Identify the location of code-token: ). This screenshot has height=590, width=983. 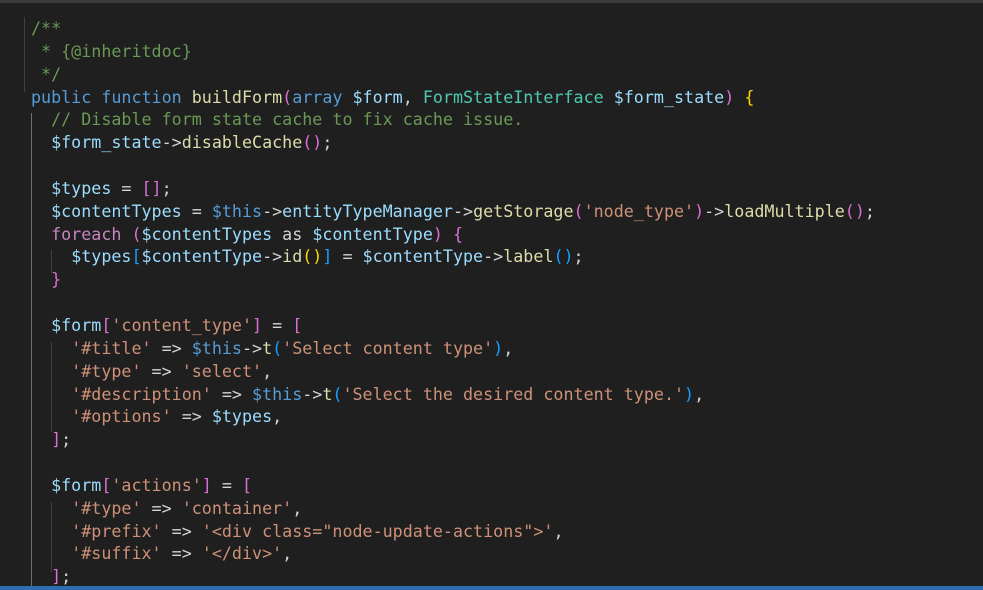
(437, 233).